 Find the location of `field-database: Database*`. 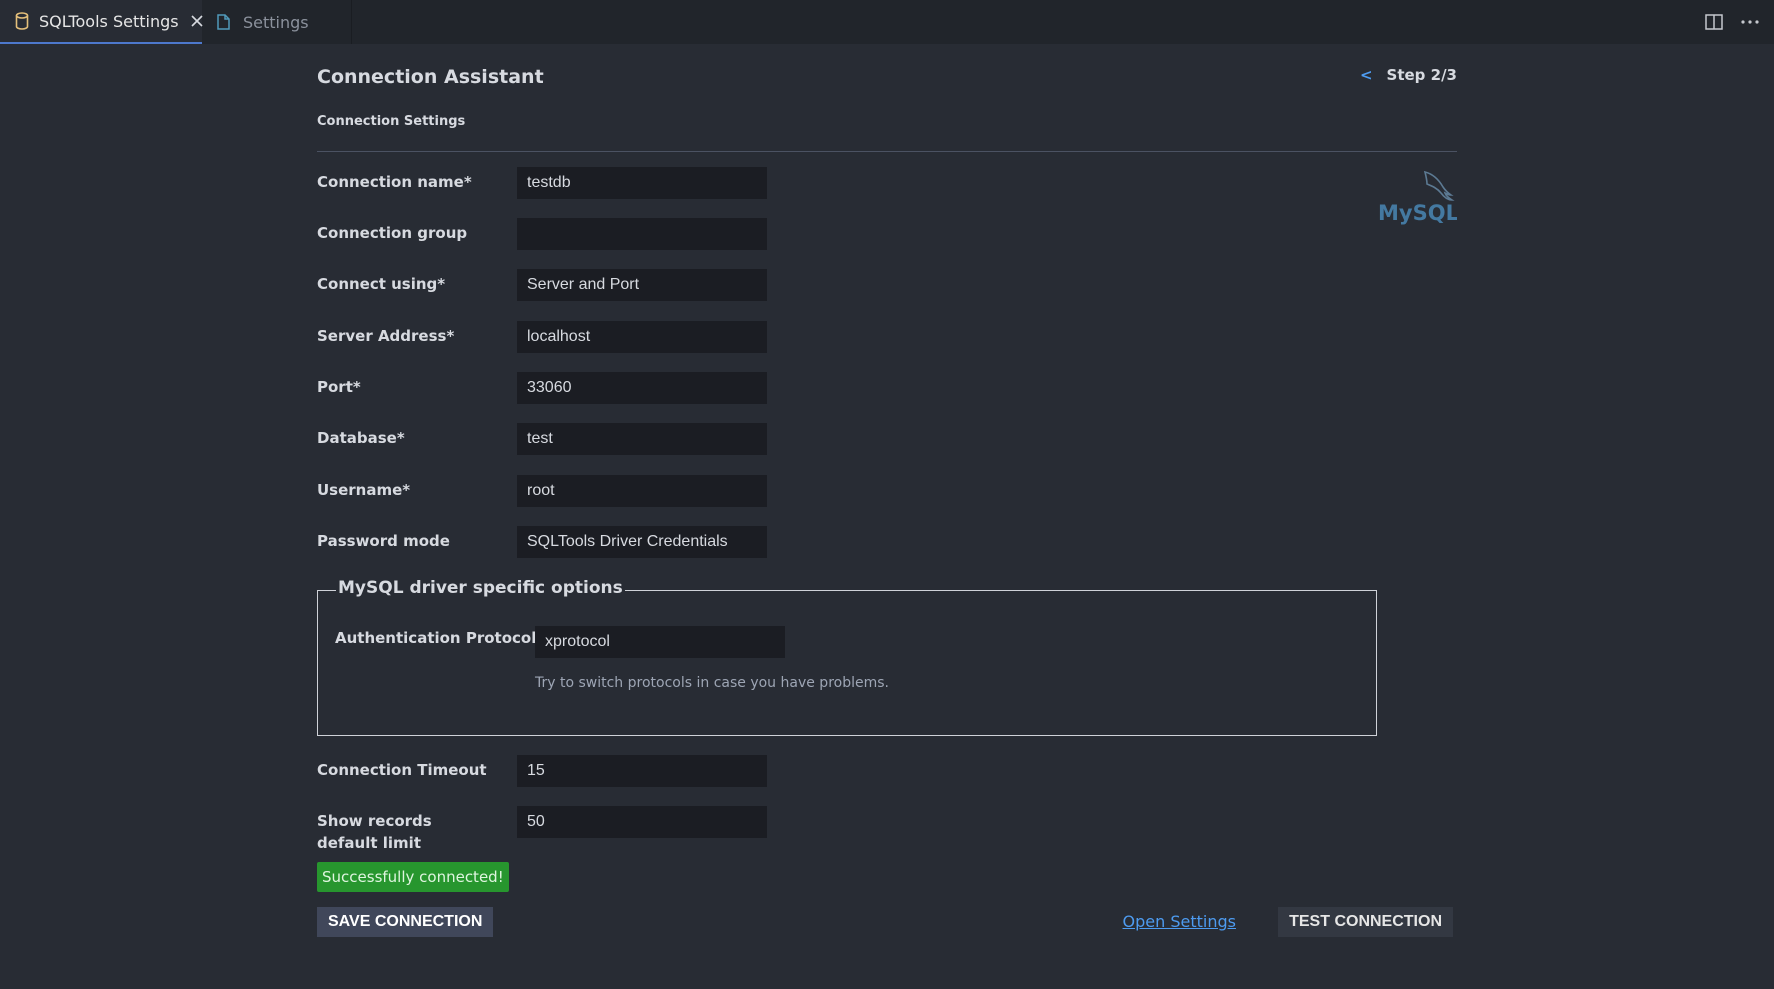

field-database: Database* is located at coordinates (617, 440).